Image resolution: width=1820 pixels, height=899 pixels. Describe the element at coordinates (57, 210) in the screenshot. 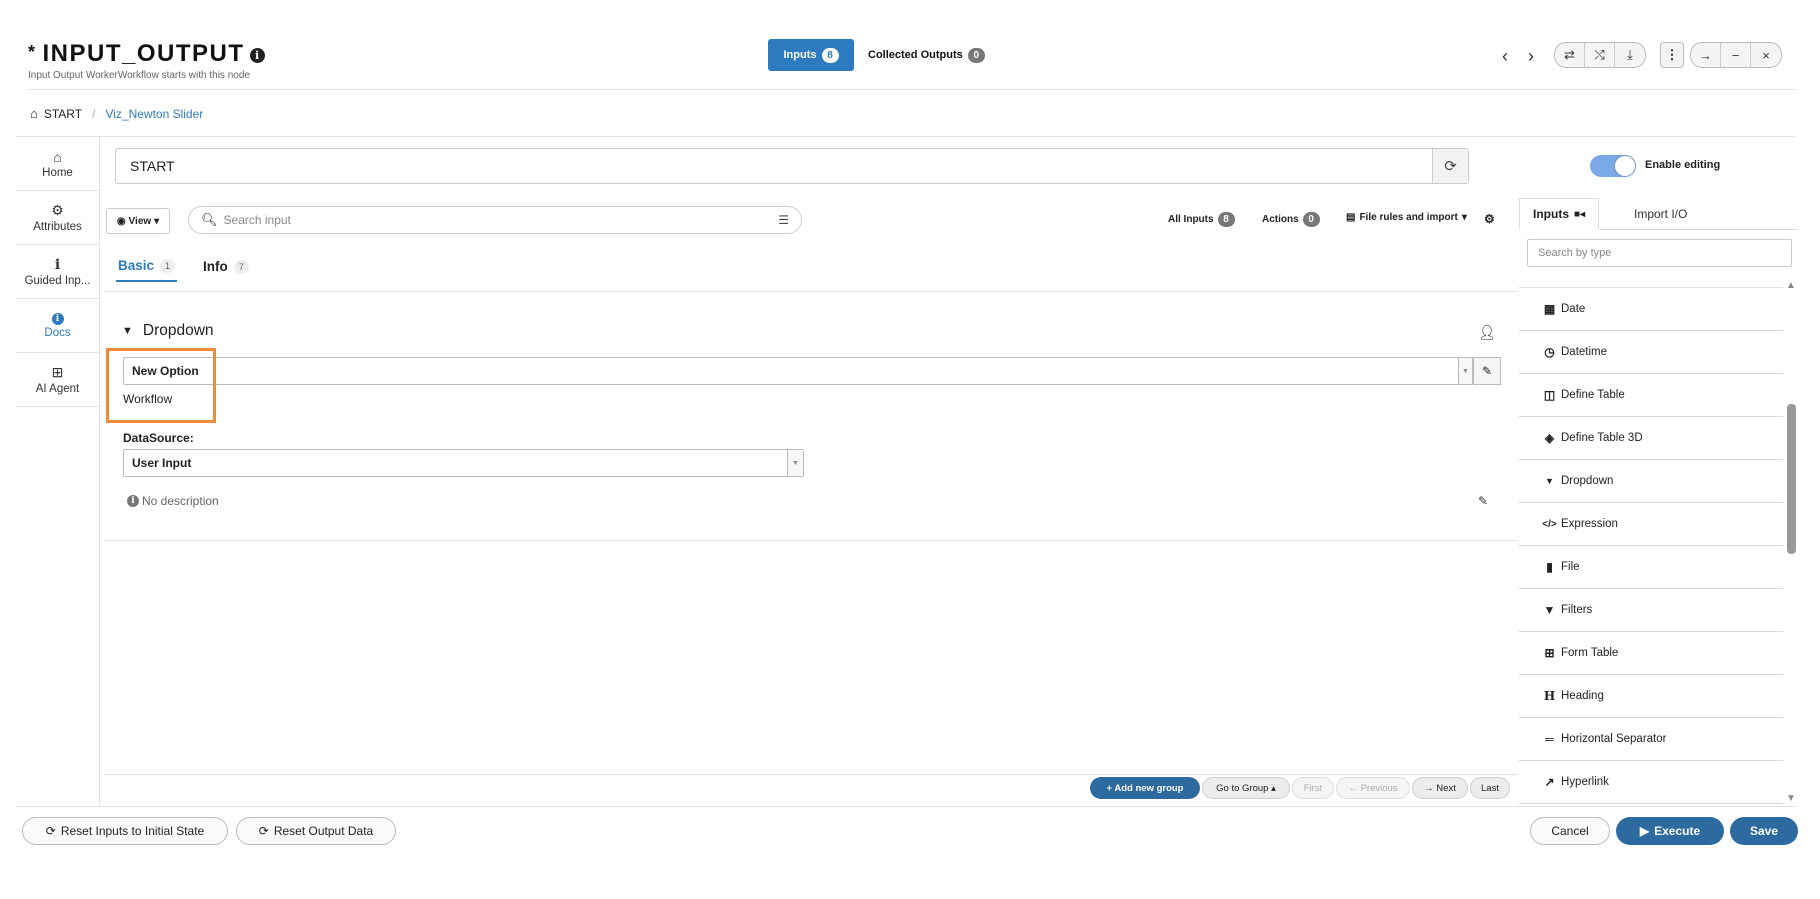

I see `gear-icon: ⚙` at that location.